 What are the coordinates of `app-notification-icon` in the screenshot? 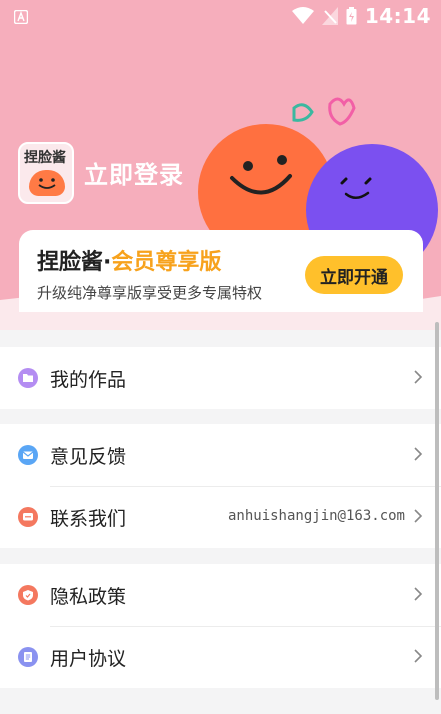 It's located at (21, 18).